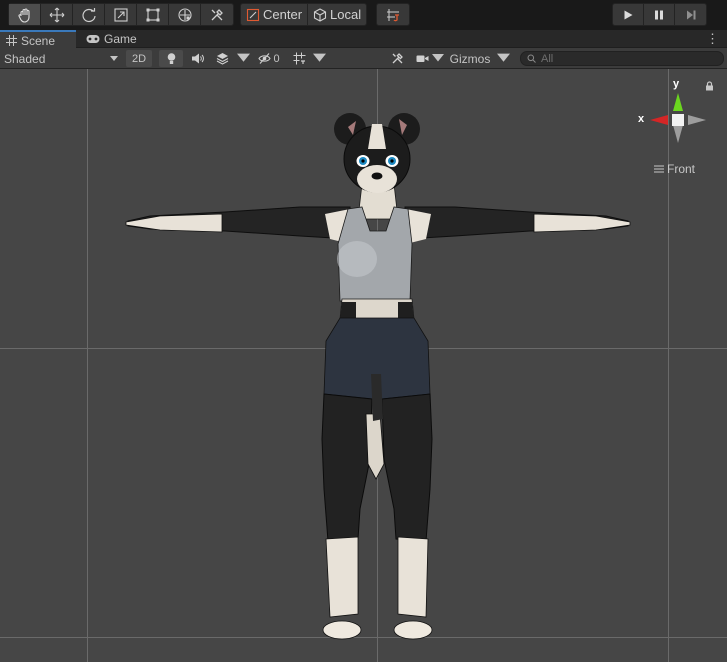 The image size is (727, 662). I want to click on pivot-mode-toggle: Center, so click(275, 14).